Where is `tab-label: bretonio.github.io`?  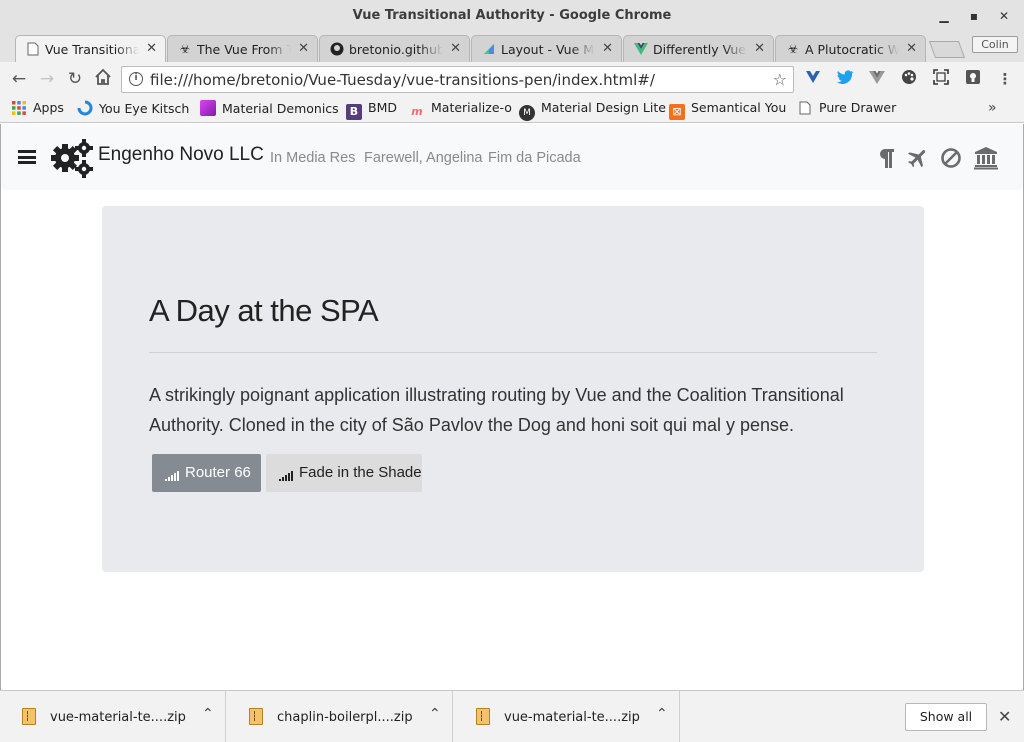 tab-label: bretonio.github.io is located at coordinates (396, 49).